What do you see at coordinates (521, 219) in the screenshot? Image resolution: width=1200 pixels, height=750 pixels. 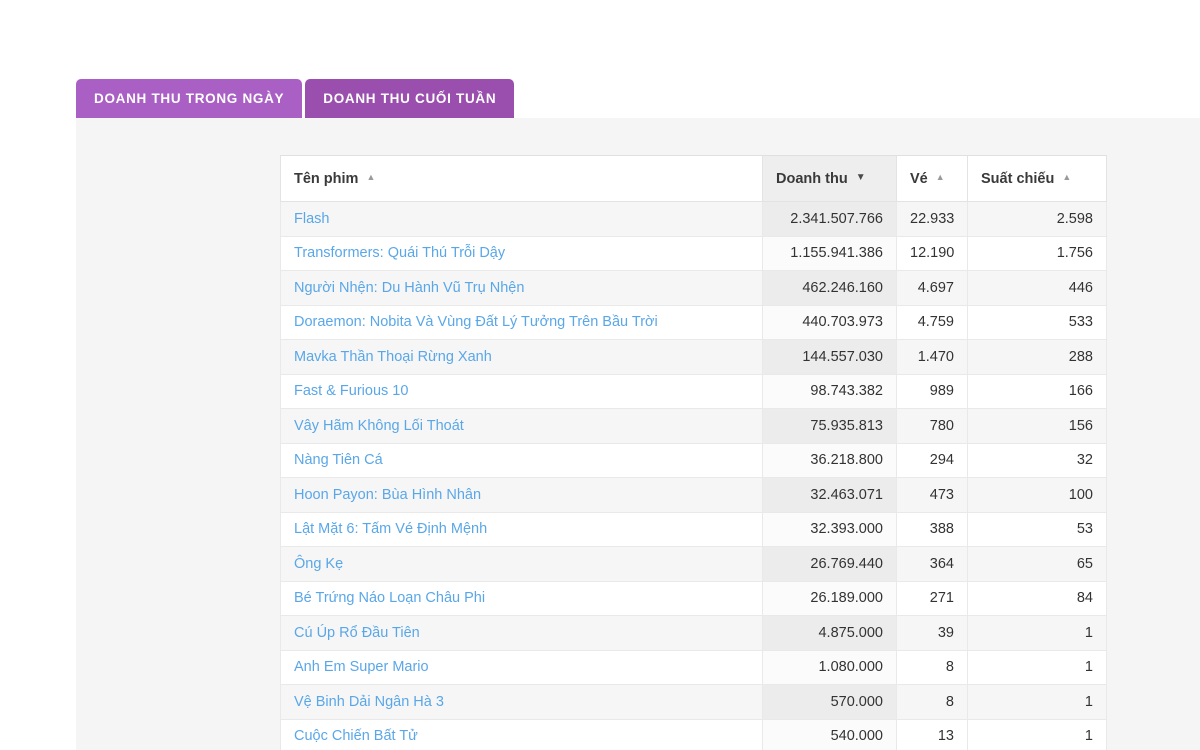 I see `movie-title-link: Flash` at bounding box center [521, 219].